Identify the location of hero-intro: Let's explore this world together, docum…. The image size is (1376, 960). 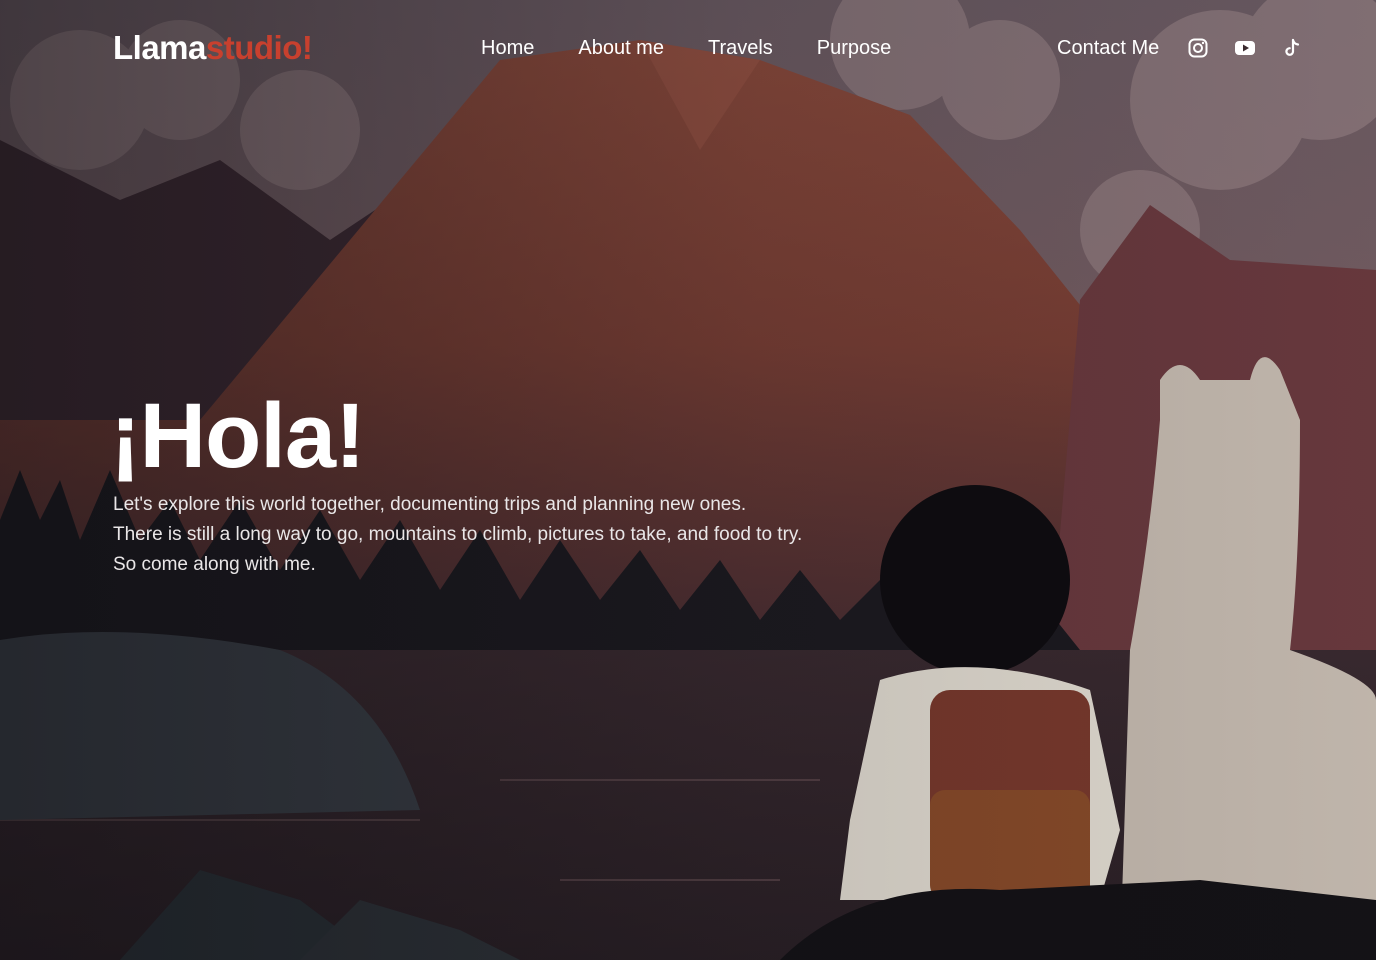
(513, 535).